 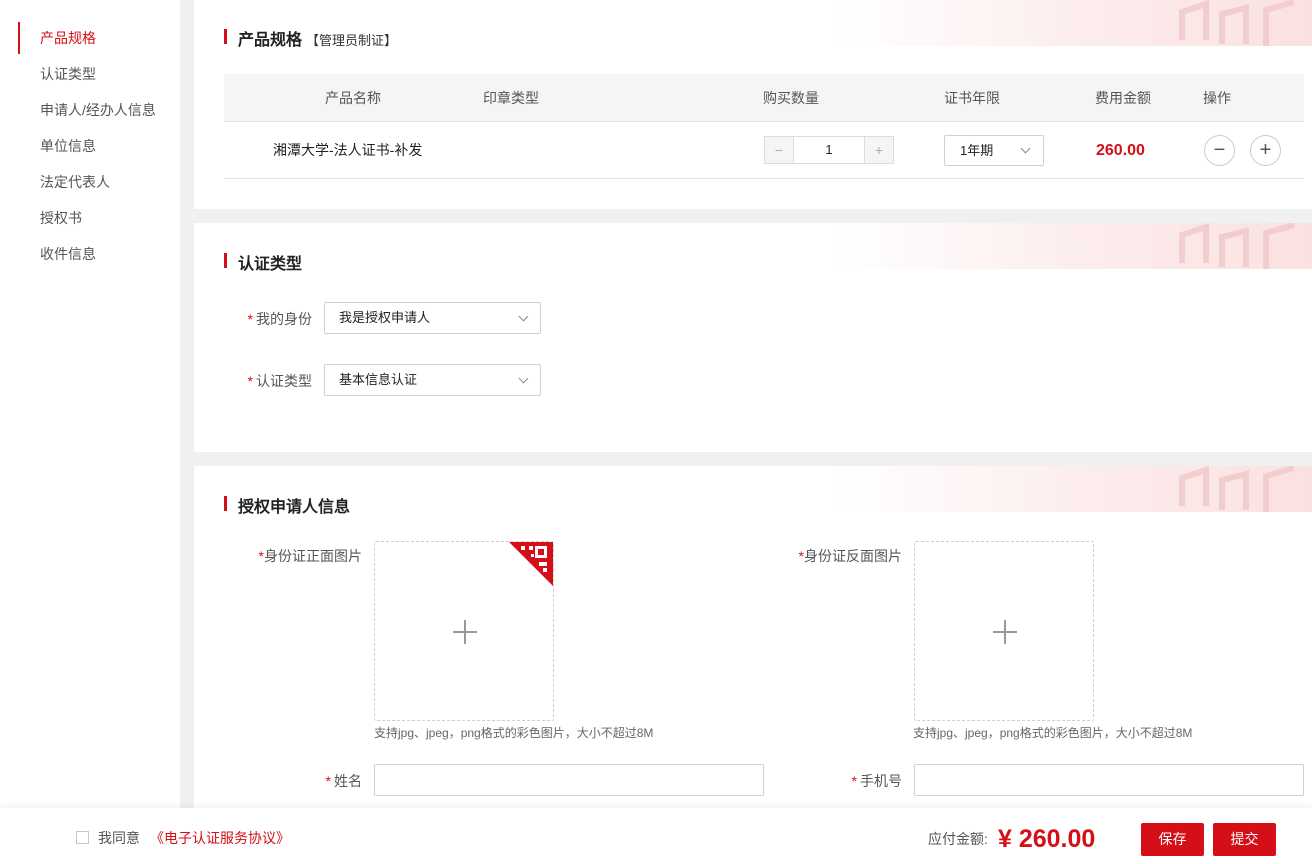 What do you see at coordinates (90, 74) in the screenshot?
I see `sidebar-item-auth-type: 认证类型` at bounding box center [90, 74].